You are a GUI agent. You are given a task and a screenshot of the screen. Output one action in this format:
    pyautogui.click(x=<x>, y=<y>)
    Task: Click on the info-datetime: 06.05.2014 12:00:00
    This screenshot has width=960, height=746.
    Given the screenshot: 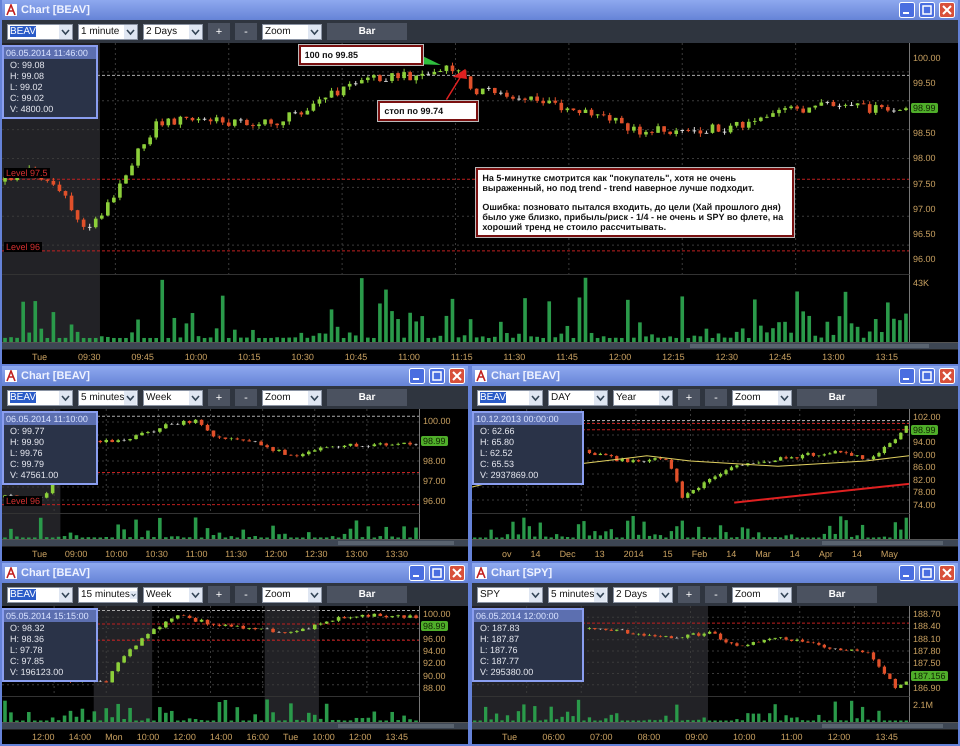 What is the action you would take?
    pyautogui.click(x=528, y=616)
    